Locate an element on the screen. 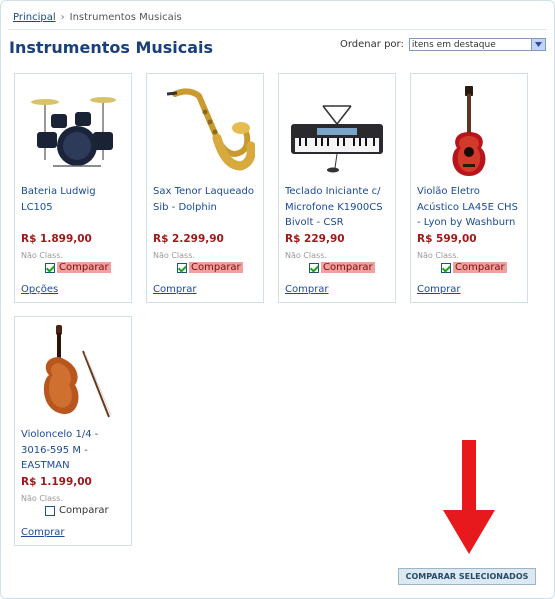 The height and width of the screenshot is (599, 555). breadcrumb: Principal › Instrumentos Musicais is located at coordinates (97, 17).